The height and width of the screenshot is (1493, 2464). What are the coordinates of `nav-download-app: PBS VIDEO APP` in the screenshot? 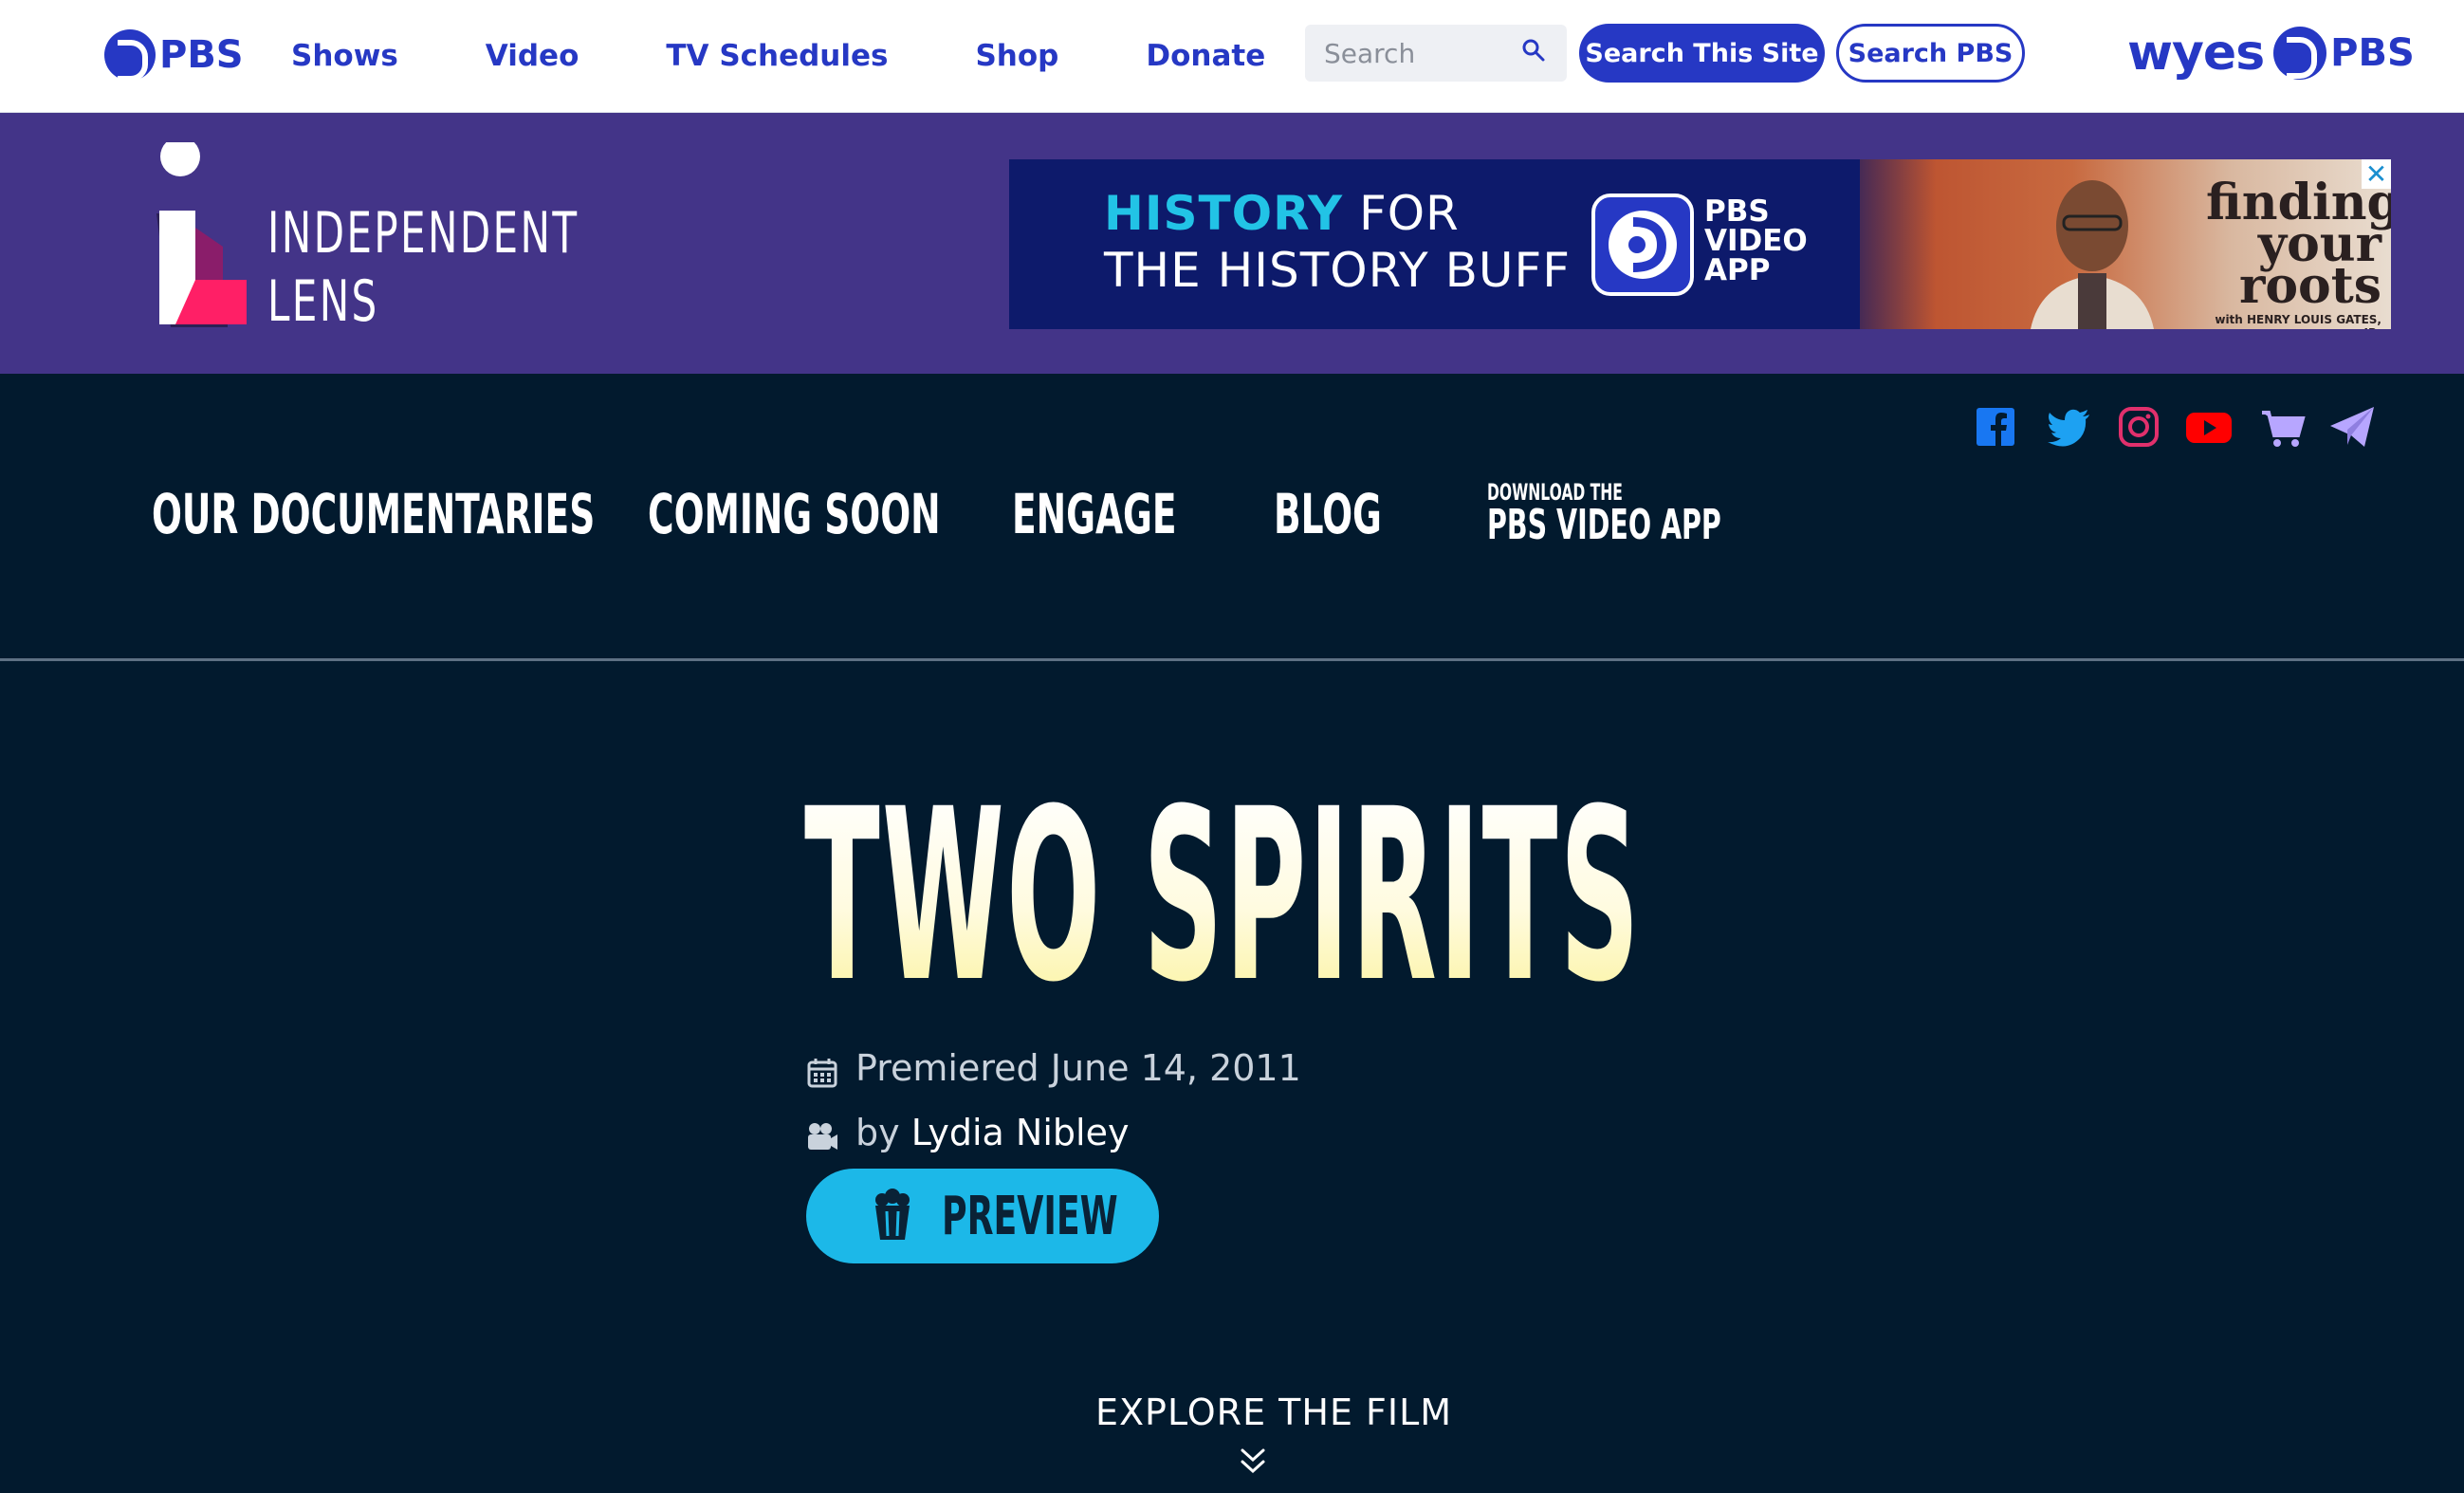 It's located at (1604, 525).